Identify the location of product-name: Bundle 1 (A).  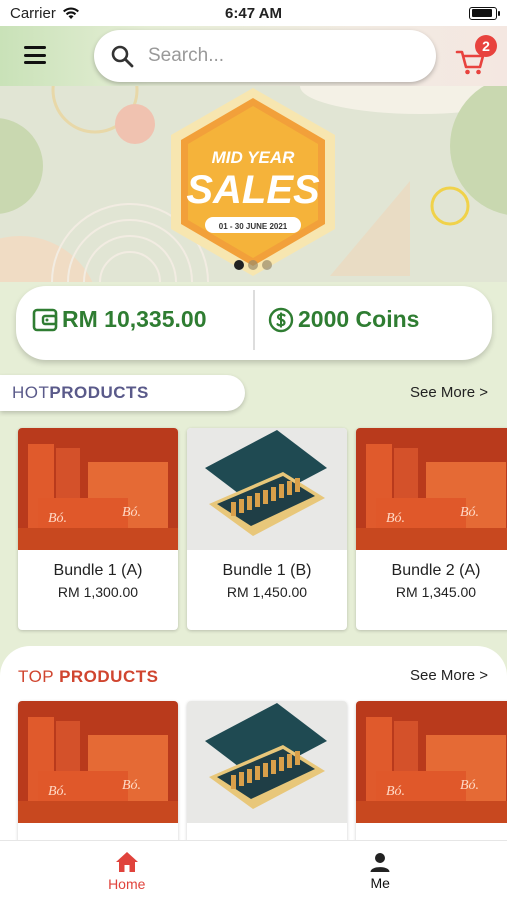
(98, 570).